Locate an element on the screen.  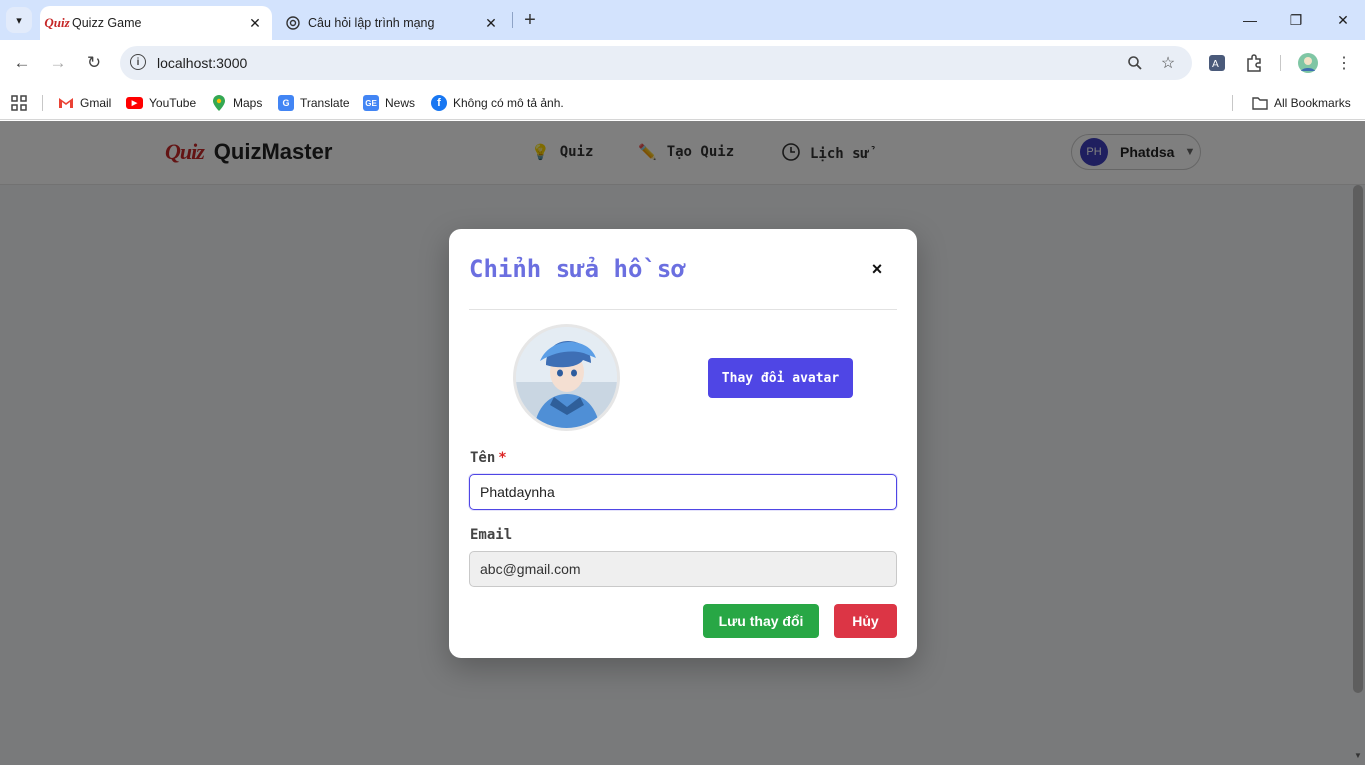
bookmark-news: GE News is located at coordinates (389, 103).